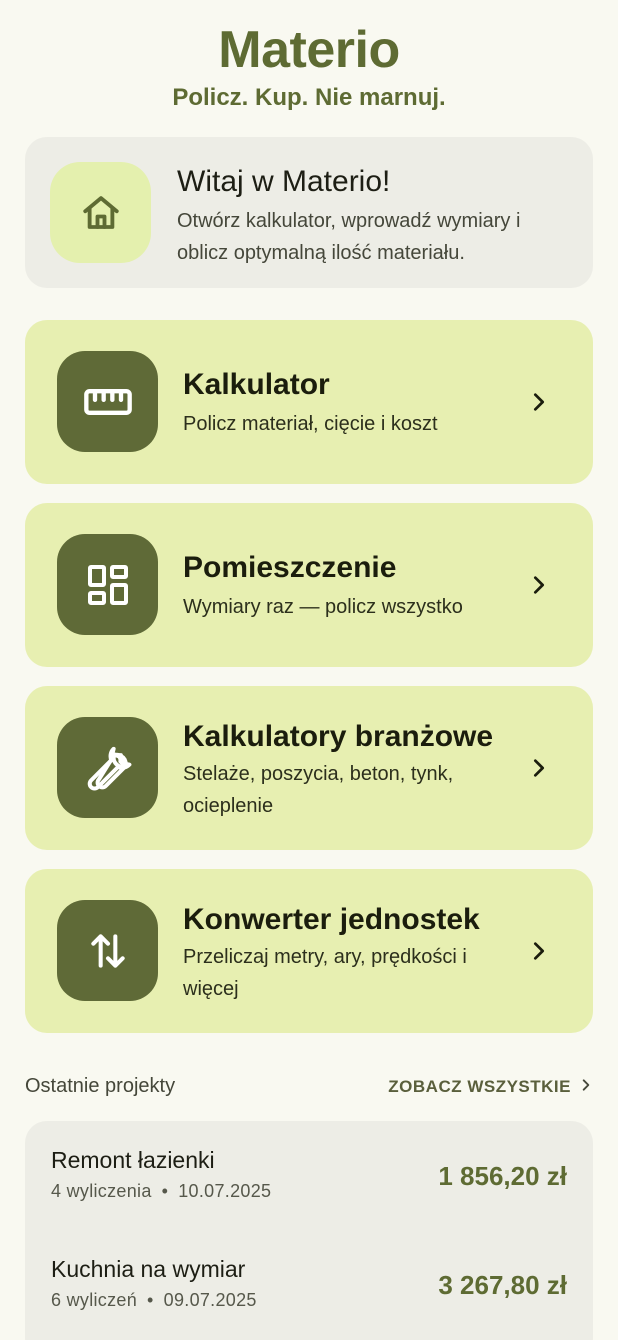  I want to click on card-title: Konwerter jednostek, so click(331, 919).